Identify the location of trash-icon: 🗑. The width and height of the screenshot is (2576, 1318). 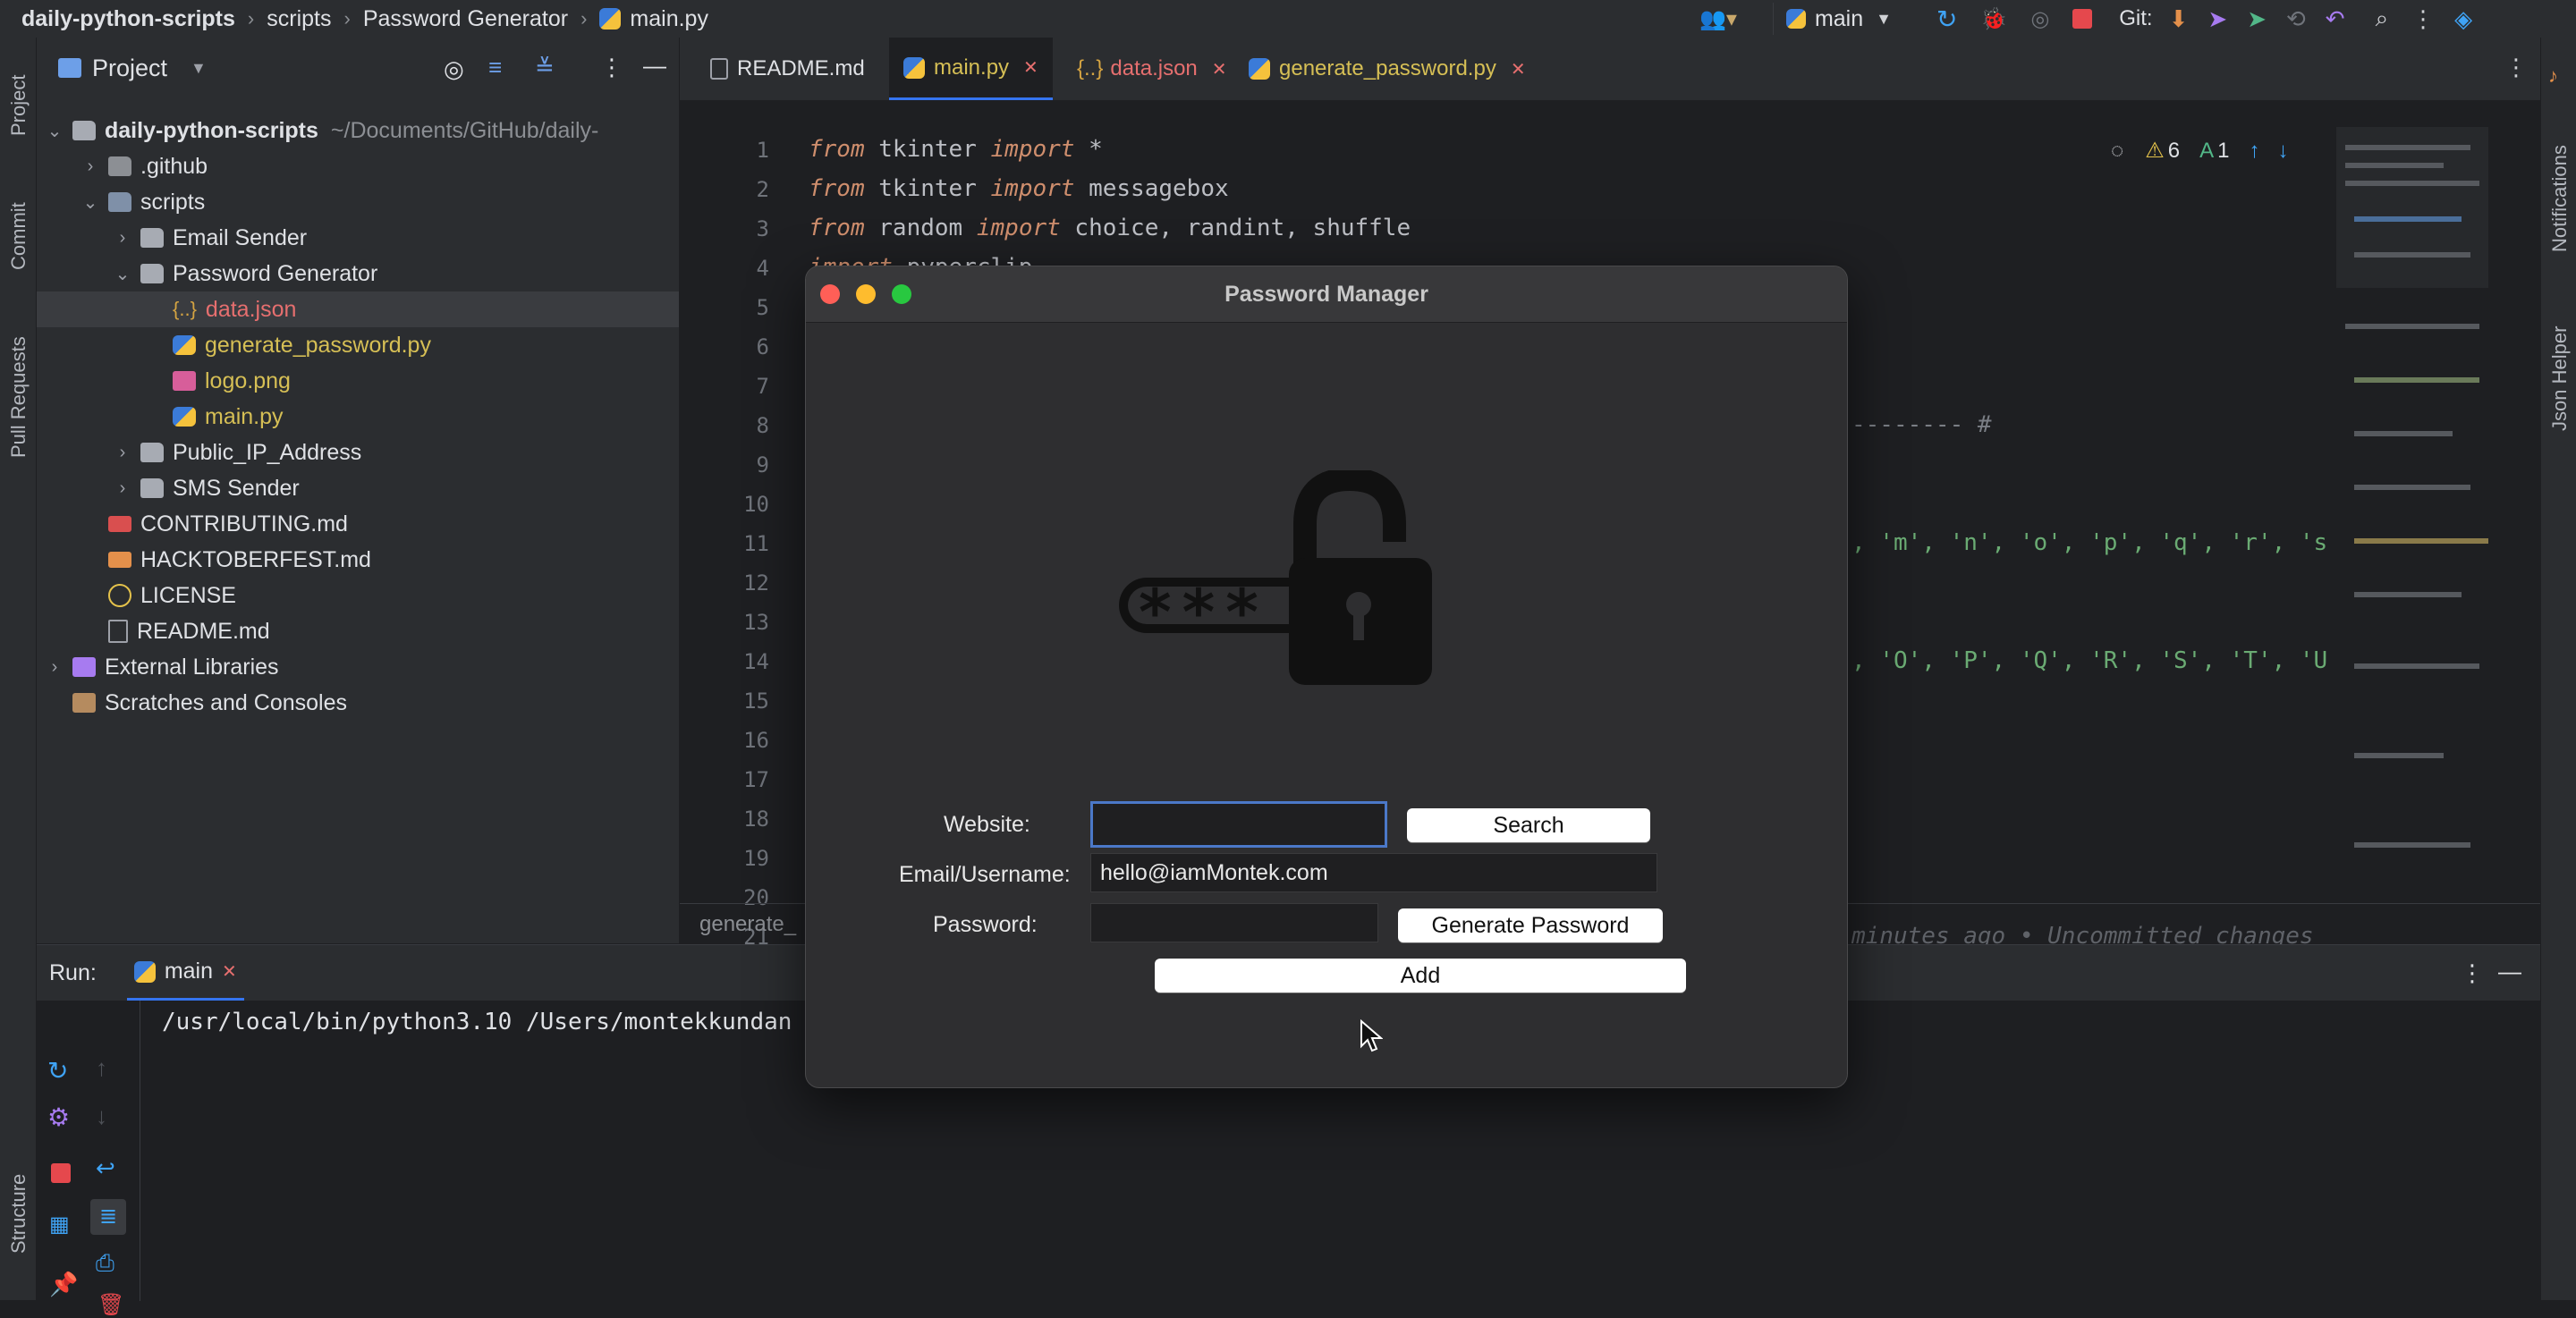
(110, 1305).